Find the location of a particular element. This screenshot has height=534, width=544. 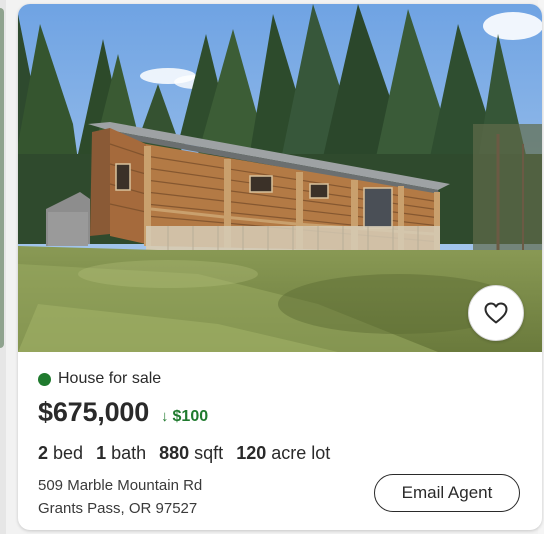

price-change-amount: $100 is located at coordinates (190, 416).